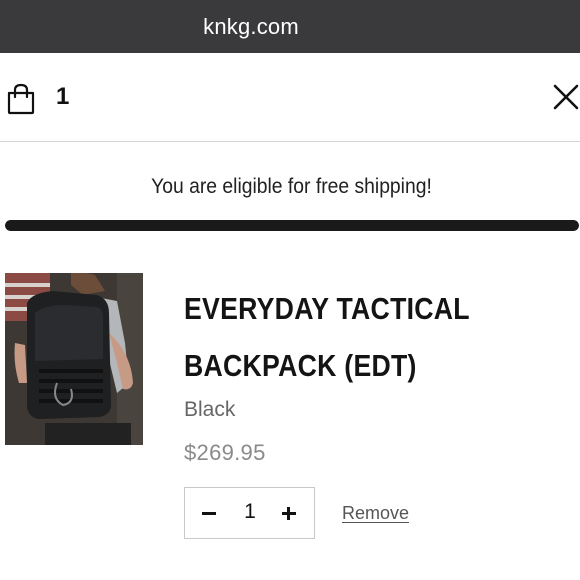 The image size is (580, 580). I want to click on product-title: EVERYDAY TACTICAL BACKPACK (EDT), so click(347, 337).